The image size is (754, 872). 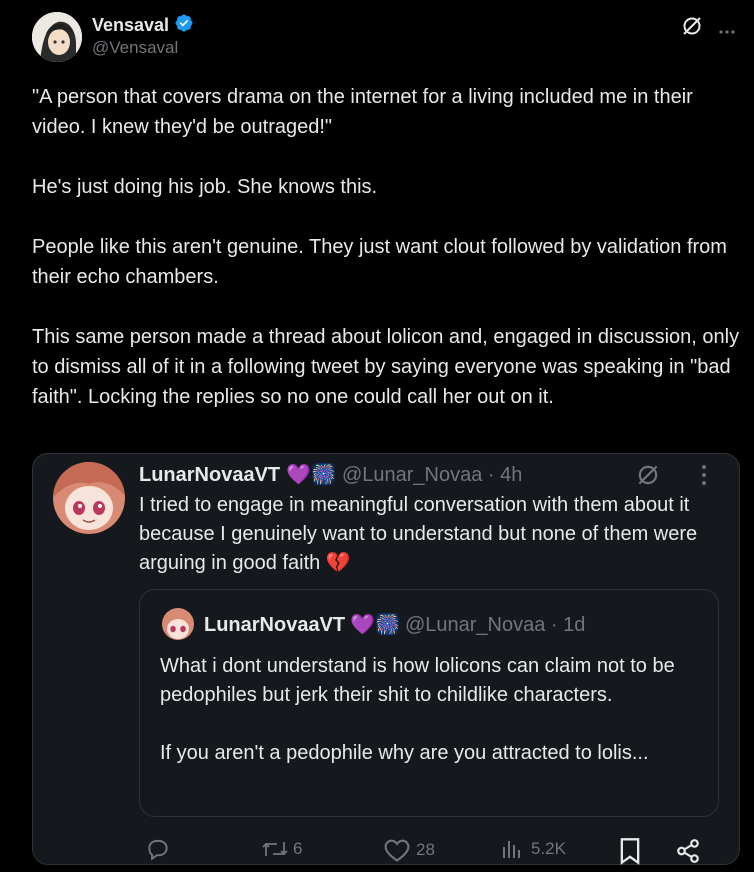 What do you see at coordinates (178, 624) in the screenshot?
I see `nested-author-avatar` at bounding box center [178, 624].